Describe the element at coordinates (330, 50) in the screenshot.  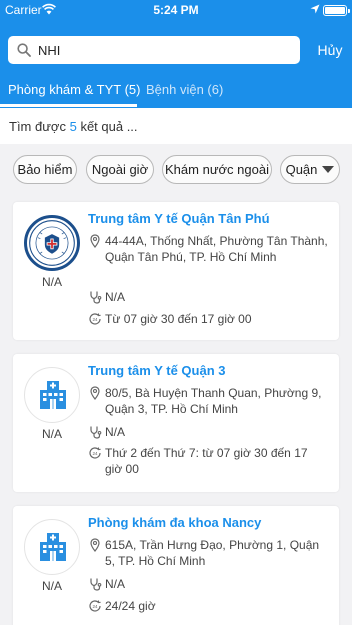
I see `cancel-button: Hủy` at that location.